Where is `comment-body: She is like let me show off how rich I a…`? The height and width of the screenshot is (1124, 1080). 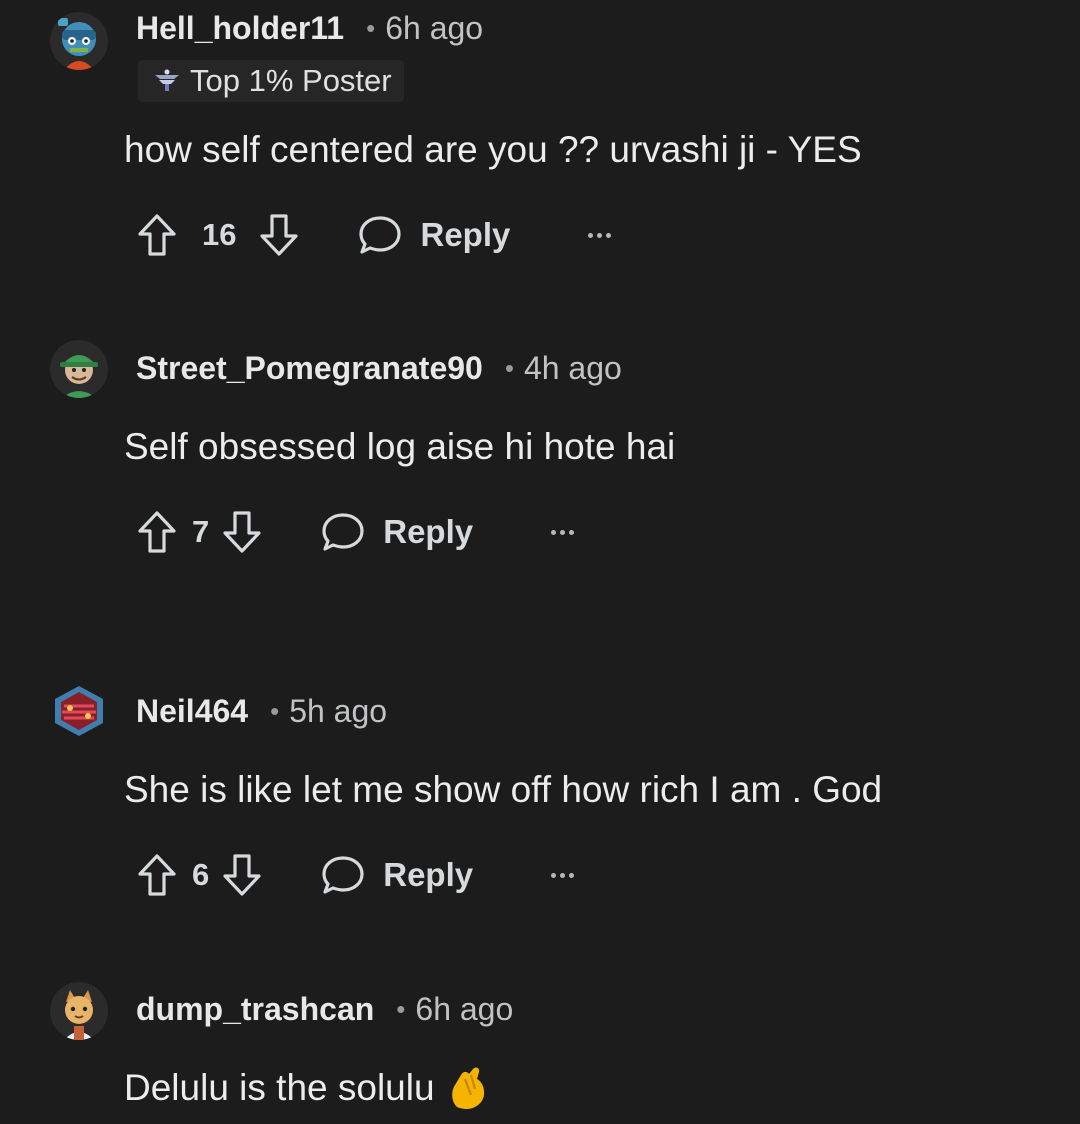
comment-body: She is like let me show off how rich I a… is located at coordinates (503, 789).